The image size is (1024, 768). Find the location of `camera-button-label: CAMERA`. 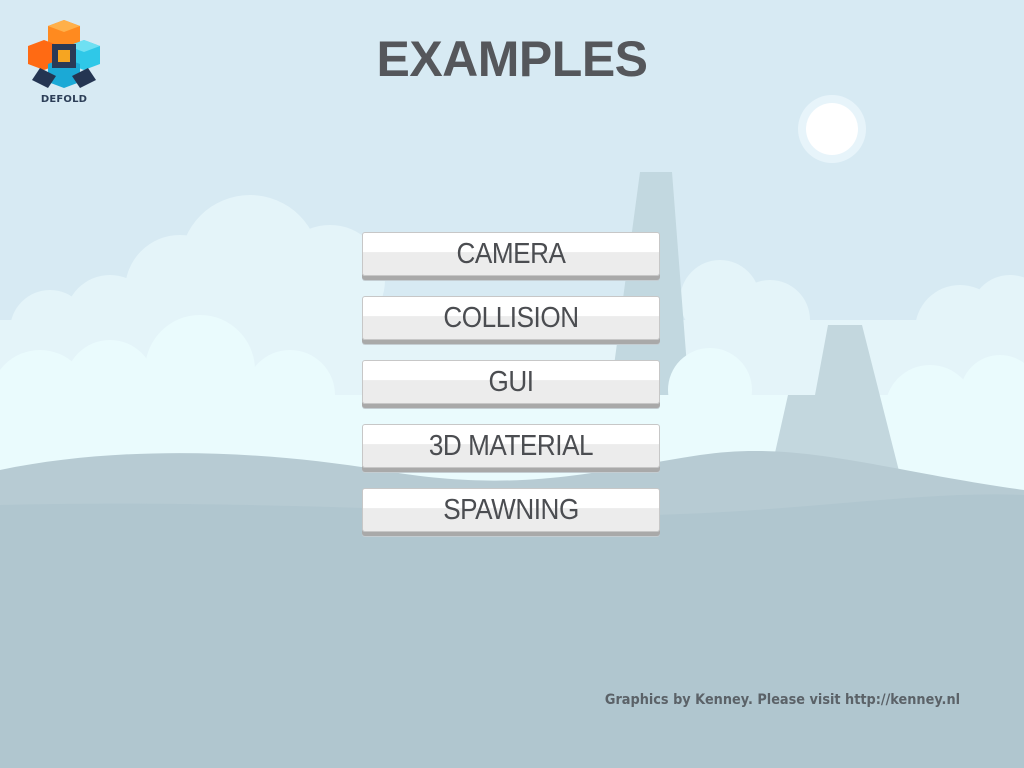

camera-button-label: CAMERA is located at coordinates (511, 254).